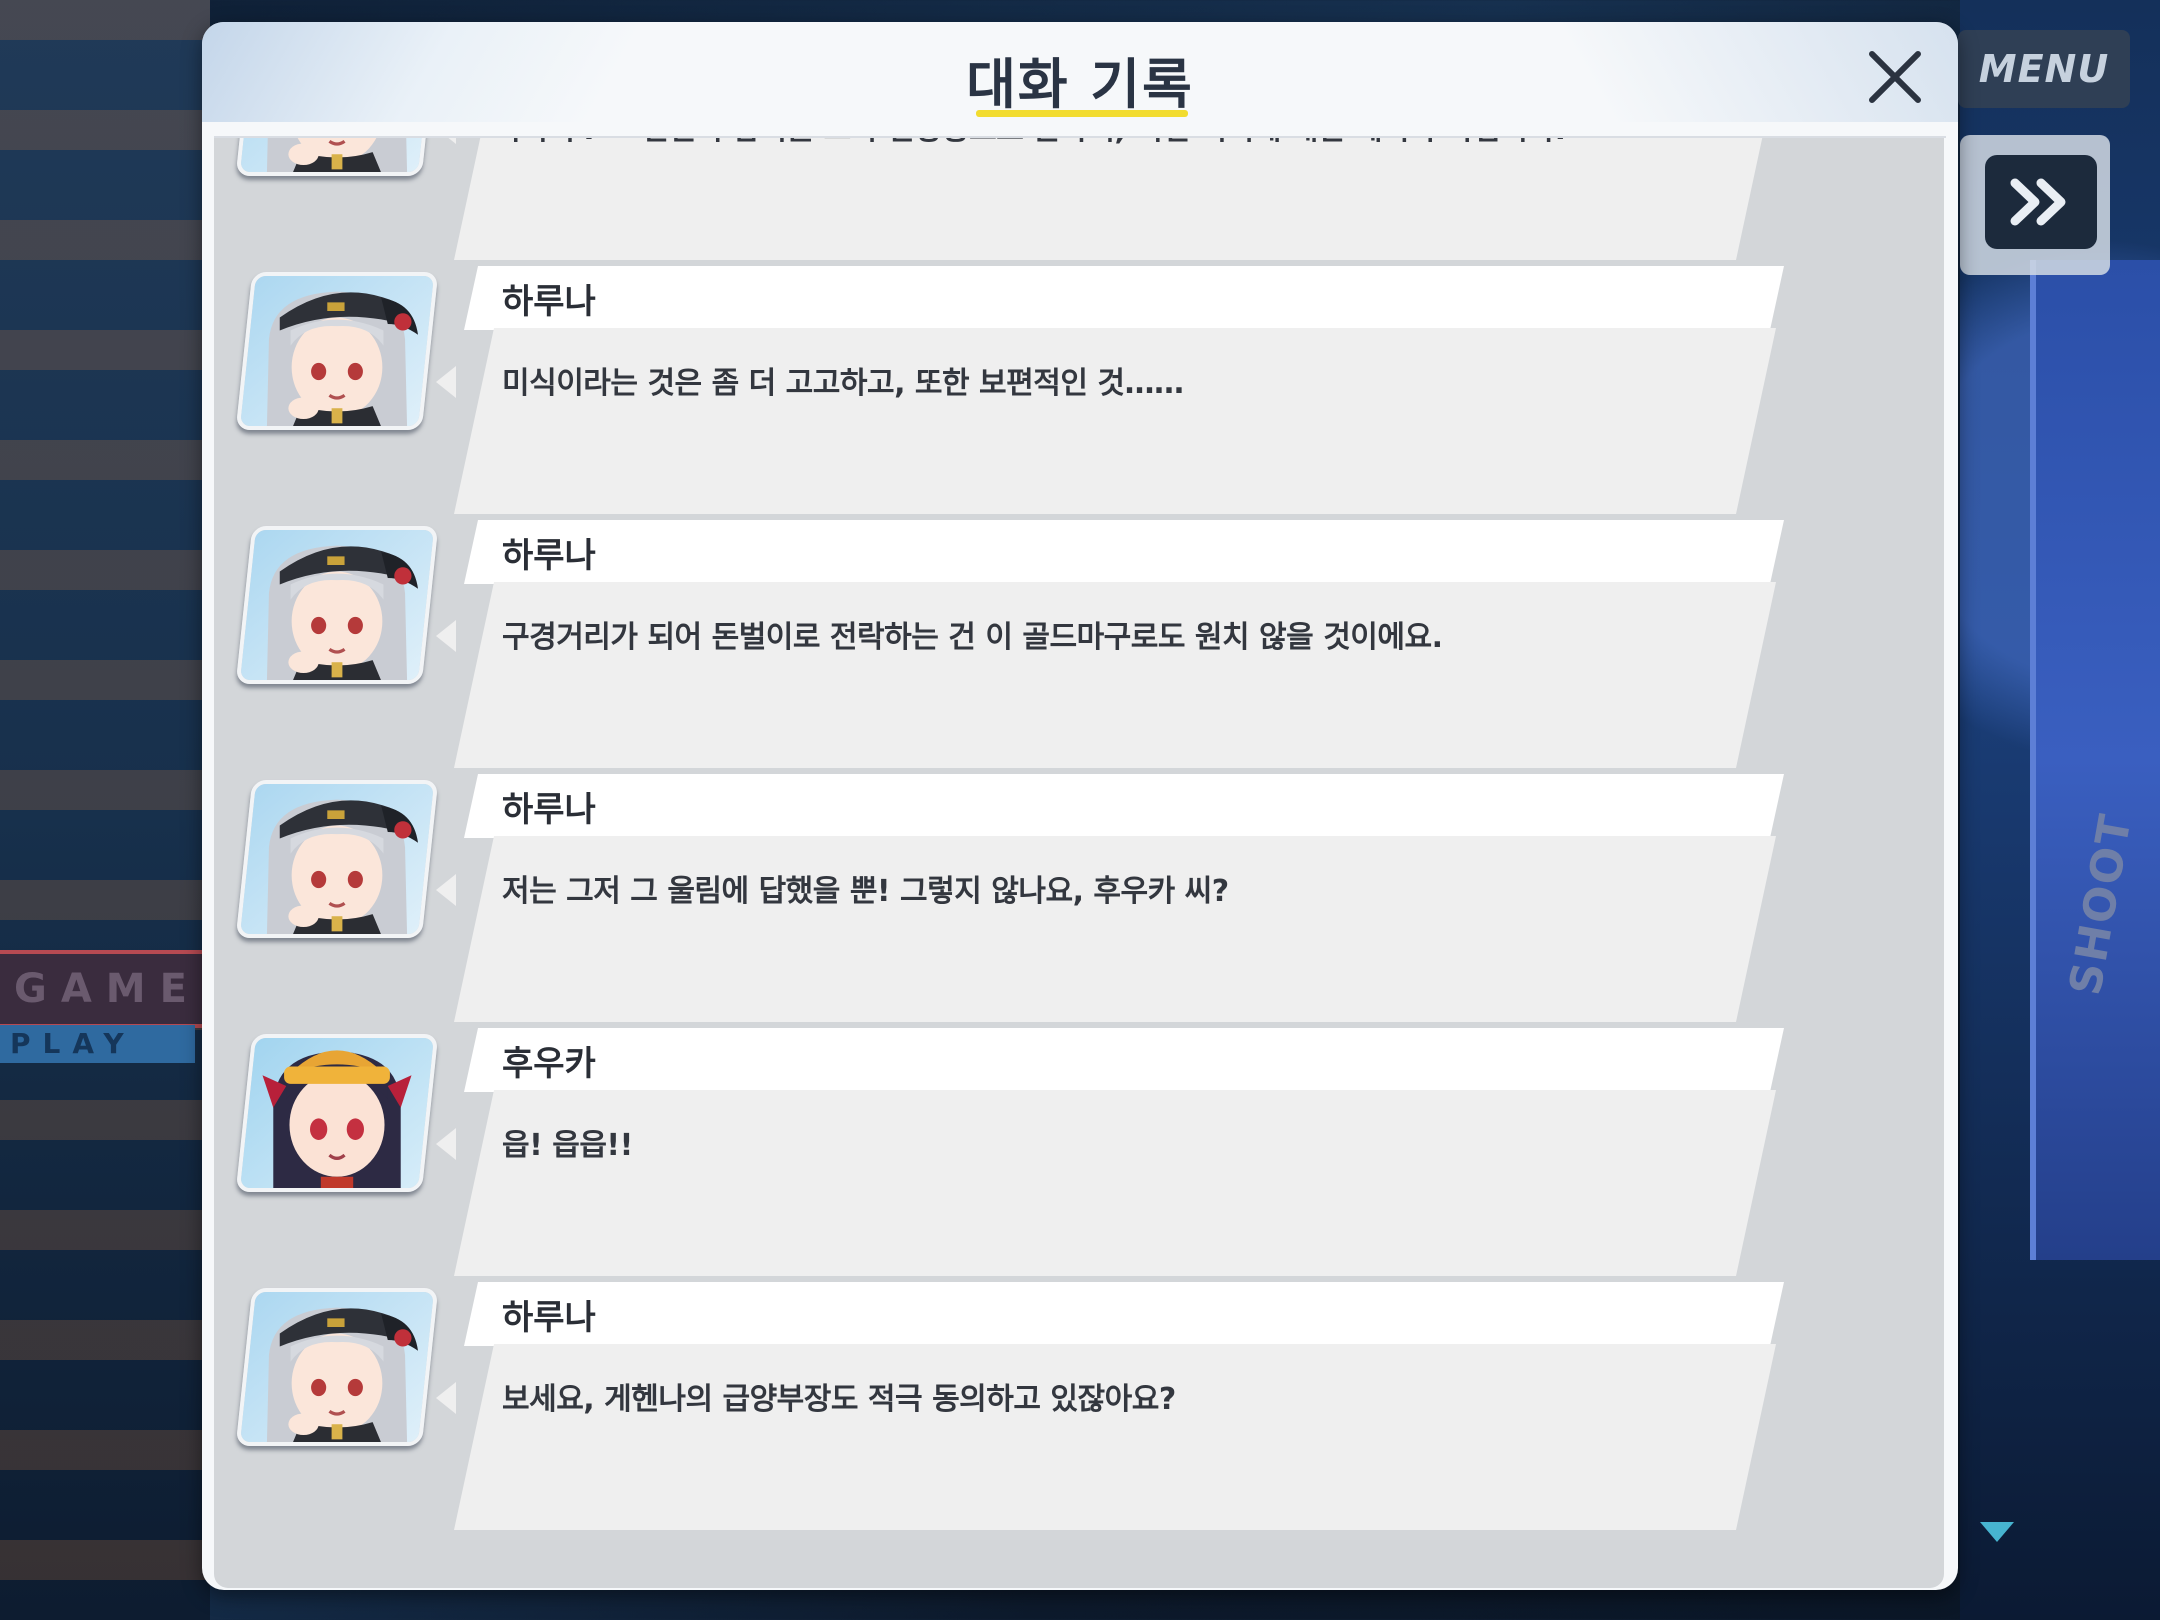 Image resolution: width=2160 pixels, height=1620 pixels. Describe the element at coordinates (2038, 202) in the screenshot. I see `fast-forward-icon` at that location.